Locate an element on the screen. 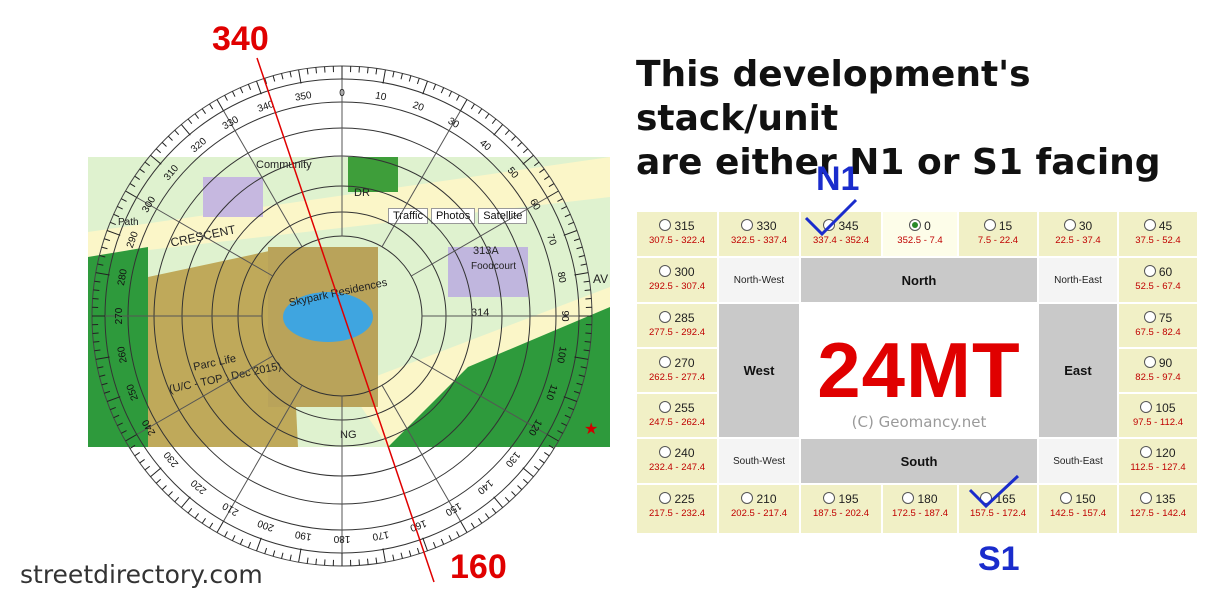  s1-check-icon is located at coordinates (994, 491).